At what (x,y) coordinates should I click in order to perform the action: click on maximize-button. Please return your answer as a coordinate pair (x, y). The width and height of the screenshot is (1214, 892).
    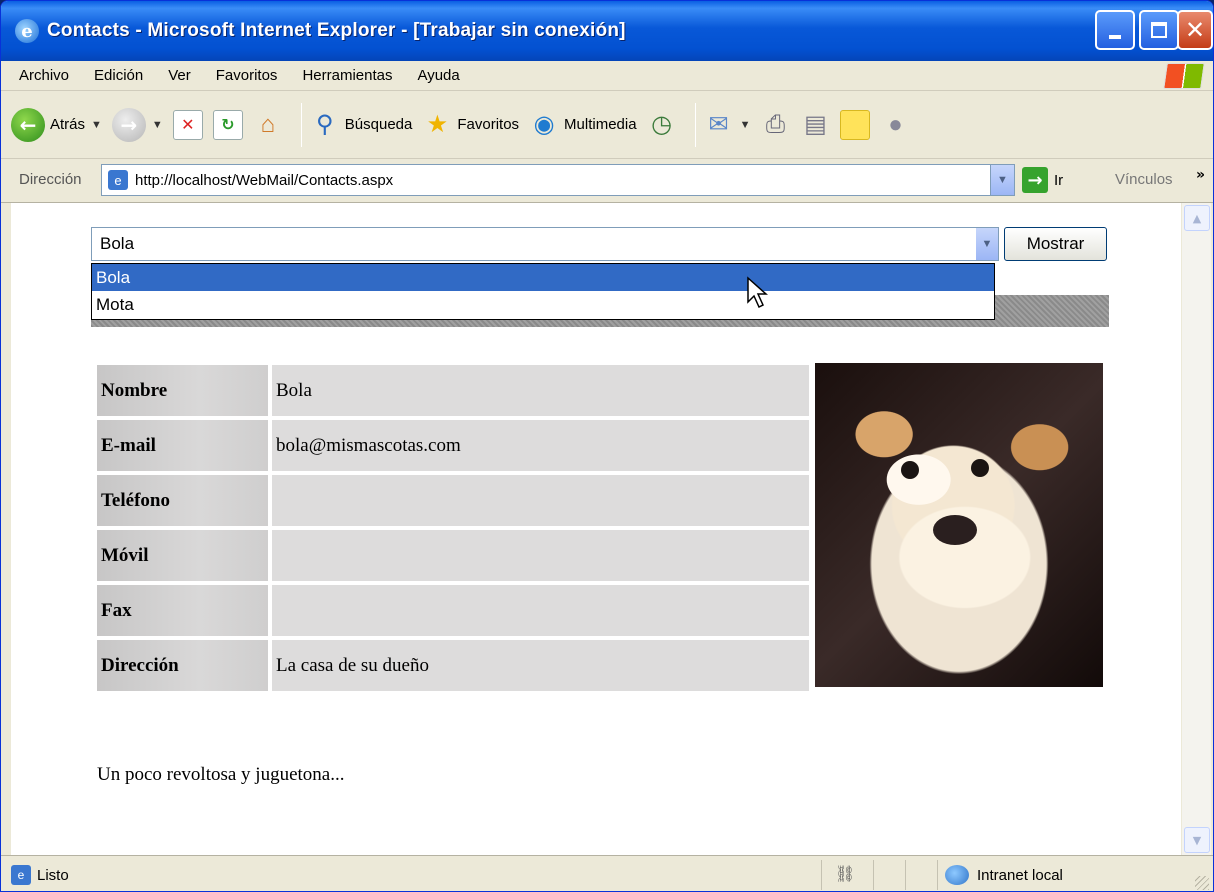
    Looking at the image, I should click on (1159, 30).